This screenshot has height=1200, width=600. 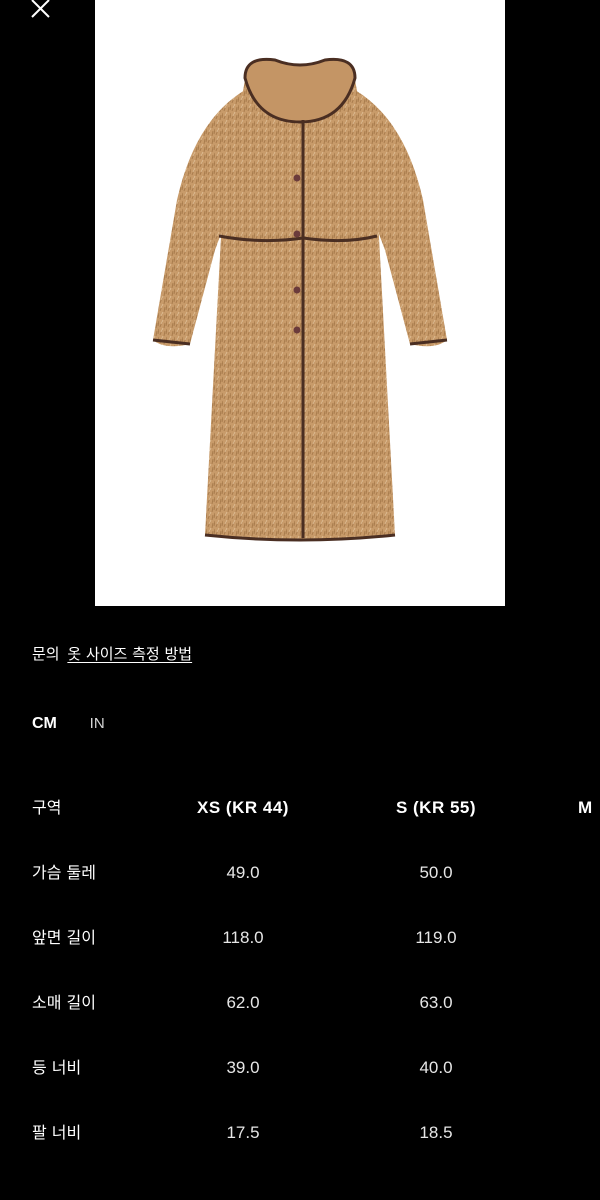 What do you see at coordinates (585, 807) in the screenshot?
I see `column-header-size: M` at bounding box center [585, 807].